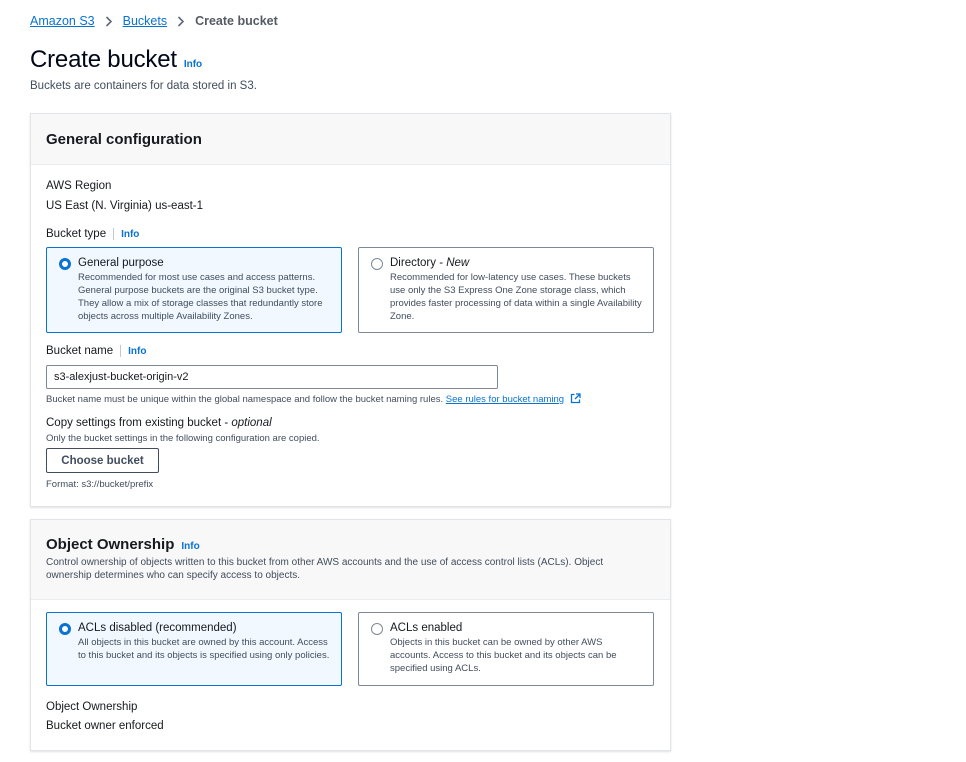  I want to click on acls-enabled-title: ACLs enabled, so click(426, 628).